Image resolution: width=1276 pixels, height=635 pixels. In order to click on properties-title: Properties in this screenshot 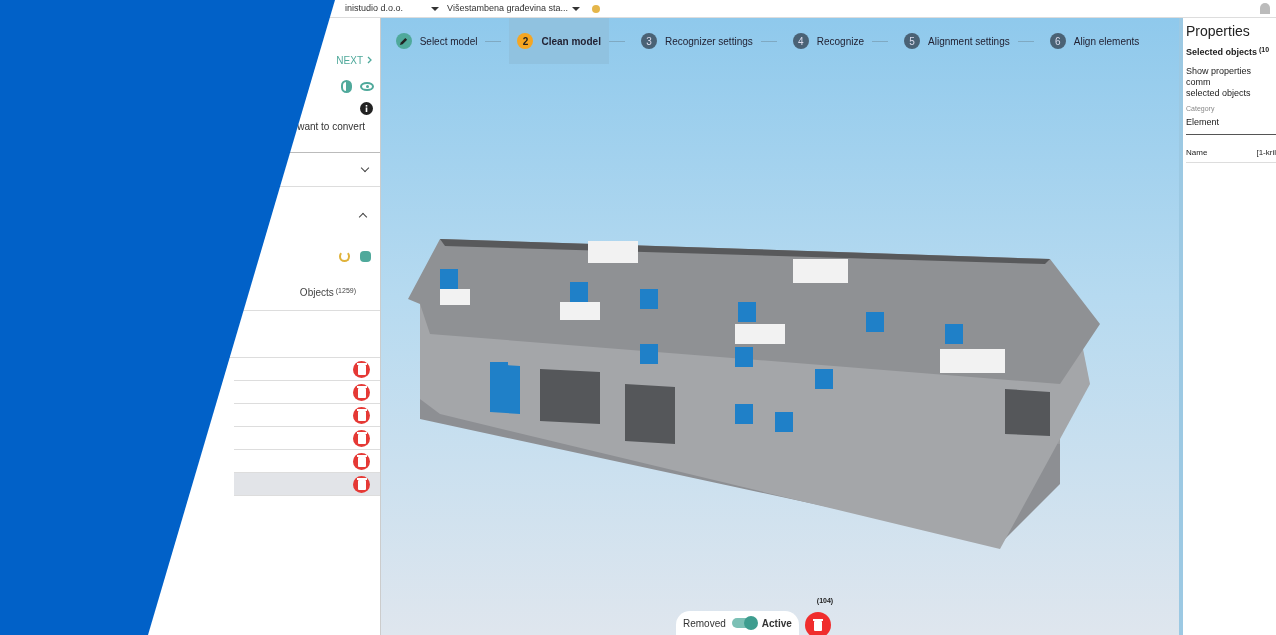, I will do `click(1218, 31)`.